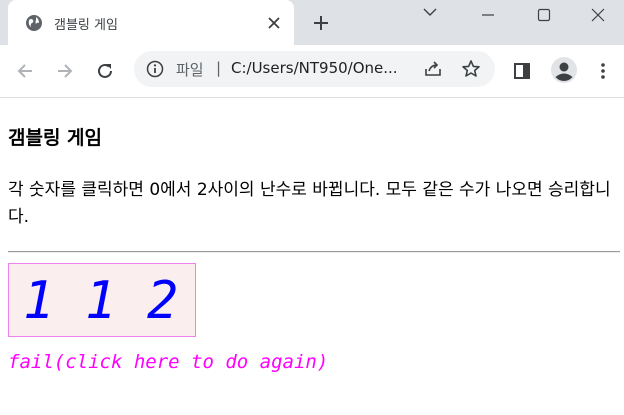 The height and width of the screenshot is (415, 624). What do you see at coordinates (34, 23) in the screenshot?
I see `globe-icon` at bounding box center [34, 23].